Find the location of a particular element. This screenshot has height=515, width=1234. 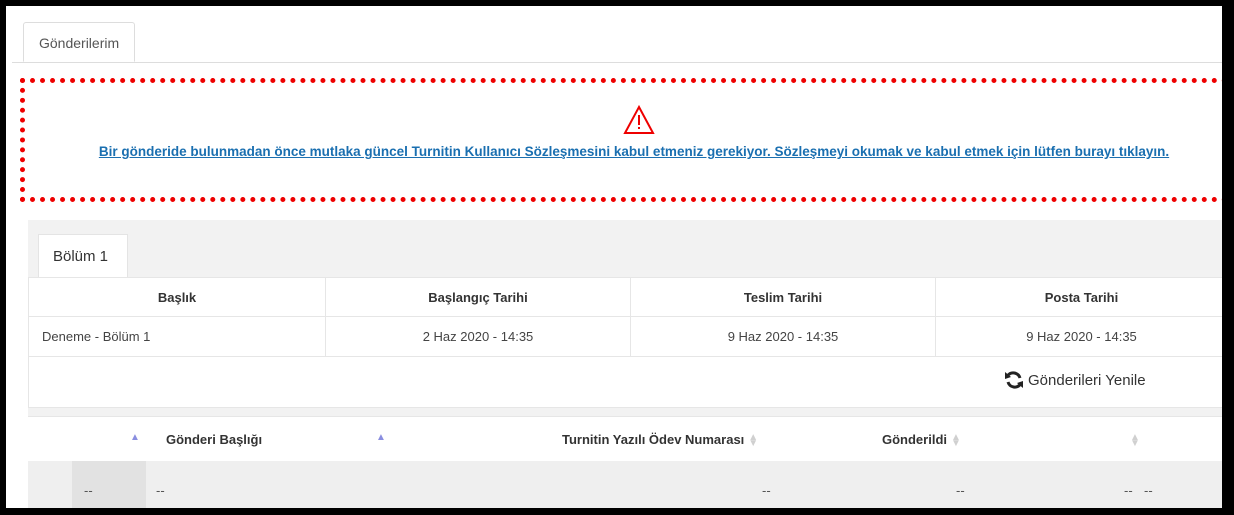

tab-my-submissions: Gönderilerim is located at coordinates (79, 42).